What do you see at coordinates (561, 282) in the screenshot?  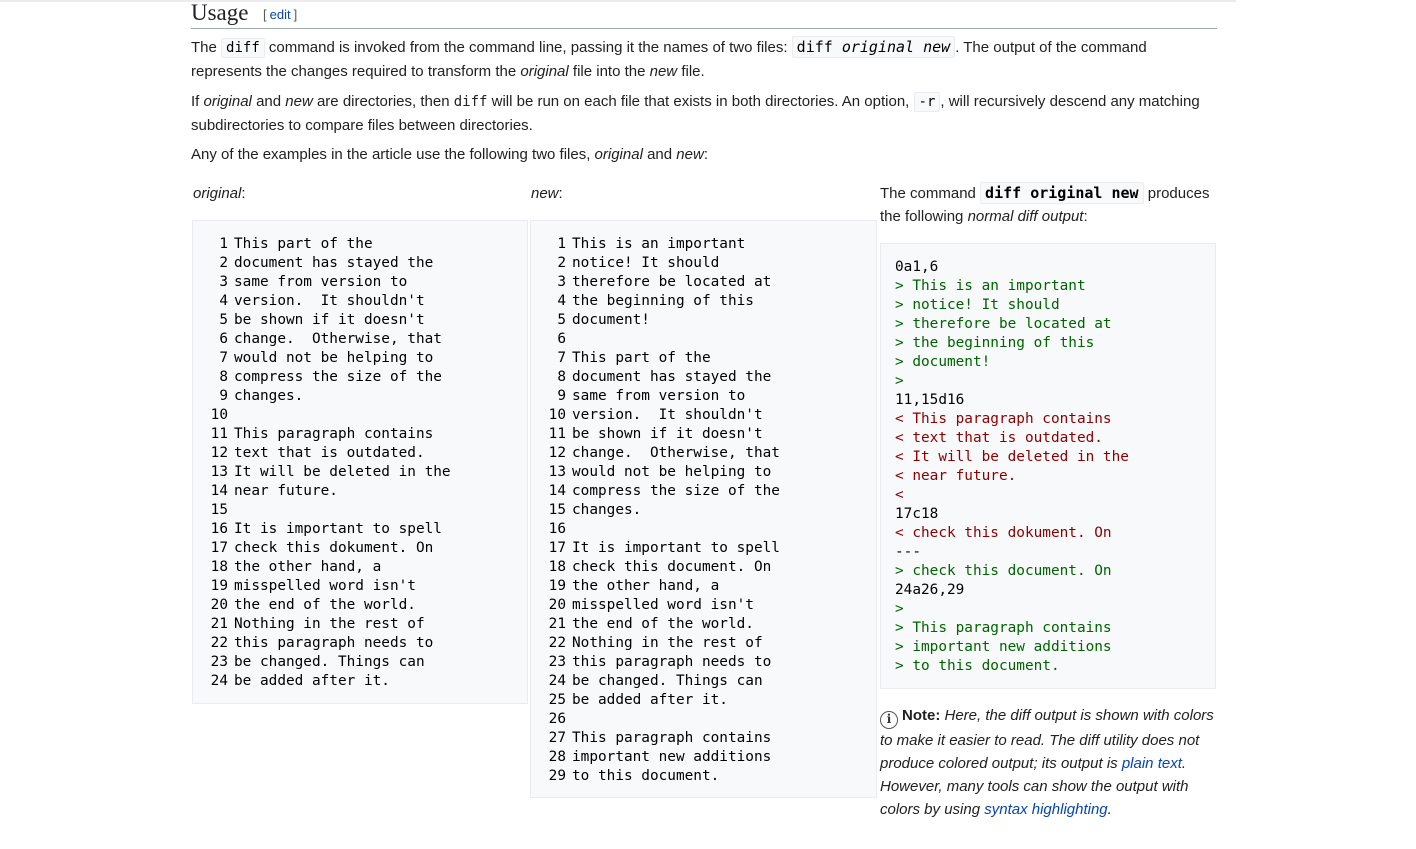 I see `line-number: 3` at bounding box center [561, 282].